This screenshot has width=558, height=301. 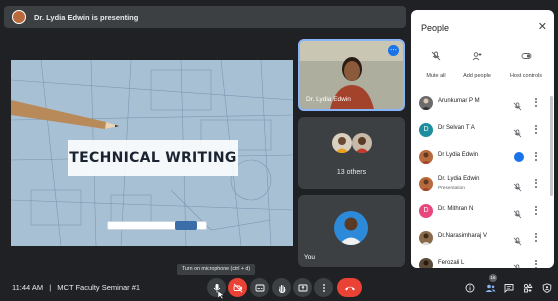 I want to click on mute-all-label: Mute all, so click(x=436, y=76).